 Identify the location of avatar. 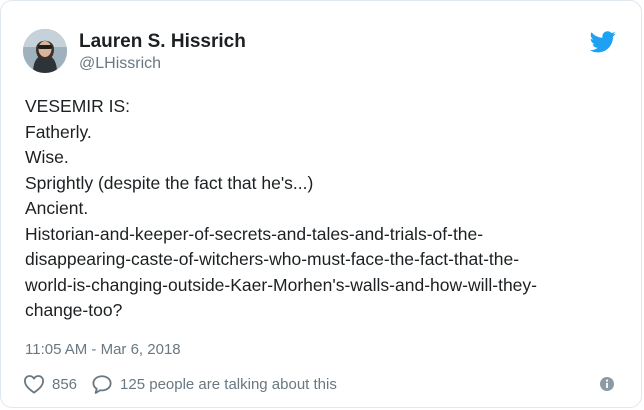
(45, 51).